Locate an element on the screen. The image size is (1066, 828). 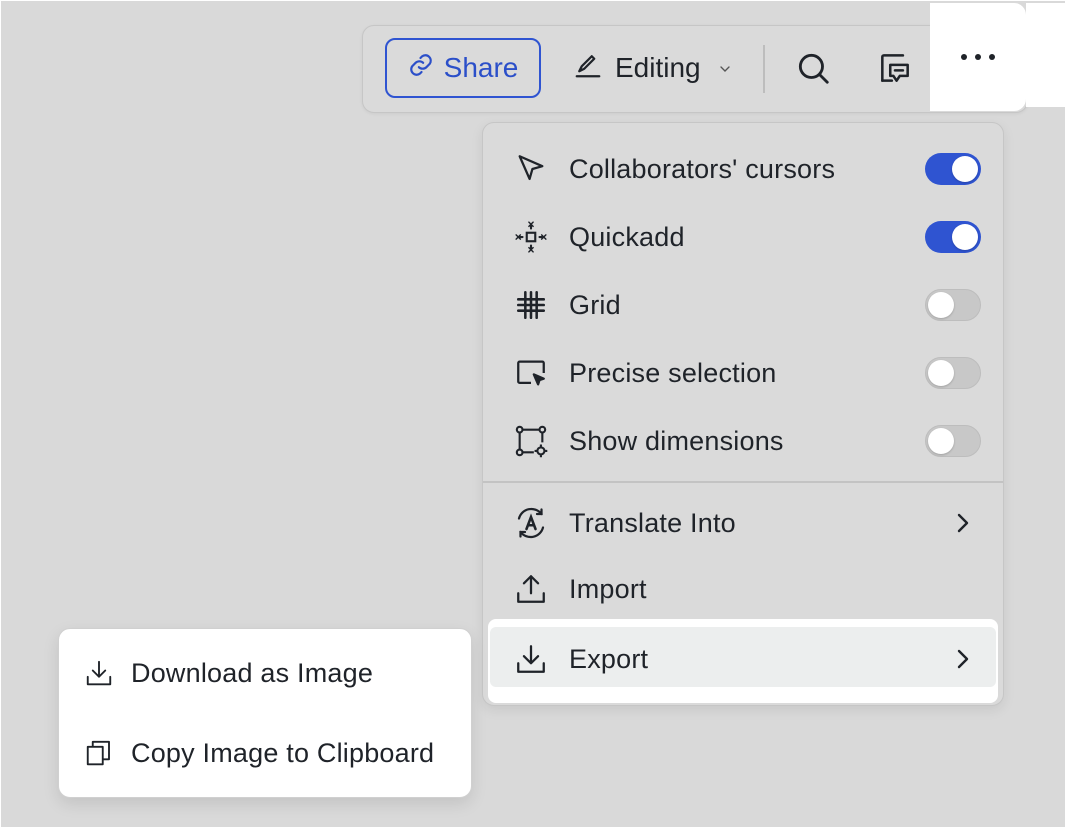
editing-label: Editing is located at coordinates (658, 67).